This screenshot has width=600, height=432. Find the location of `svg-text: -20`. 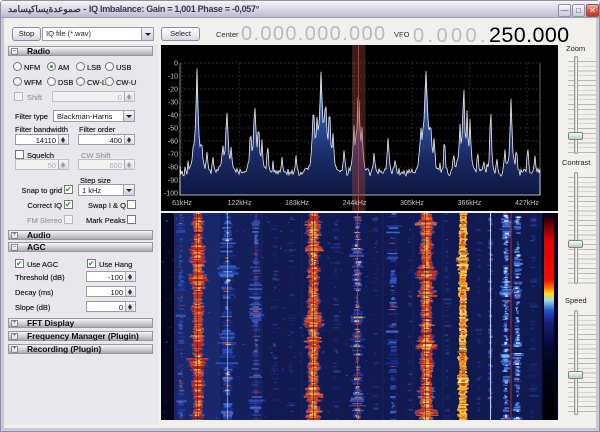

svg-text: -20 is located at coordinates (173, 90).